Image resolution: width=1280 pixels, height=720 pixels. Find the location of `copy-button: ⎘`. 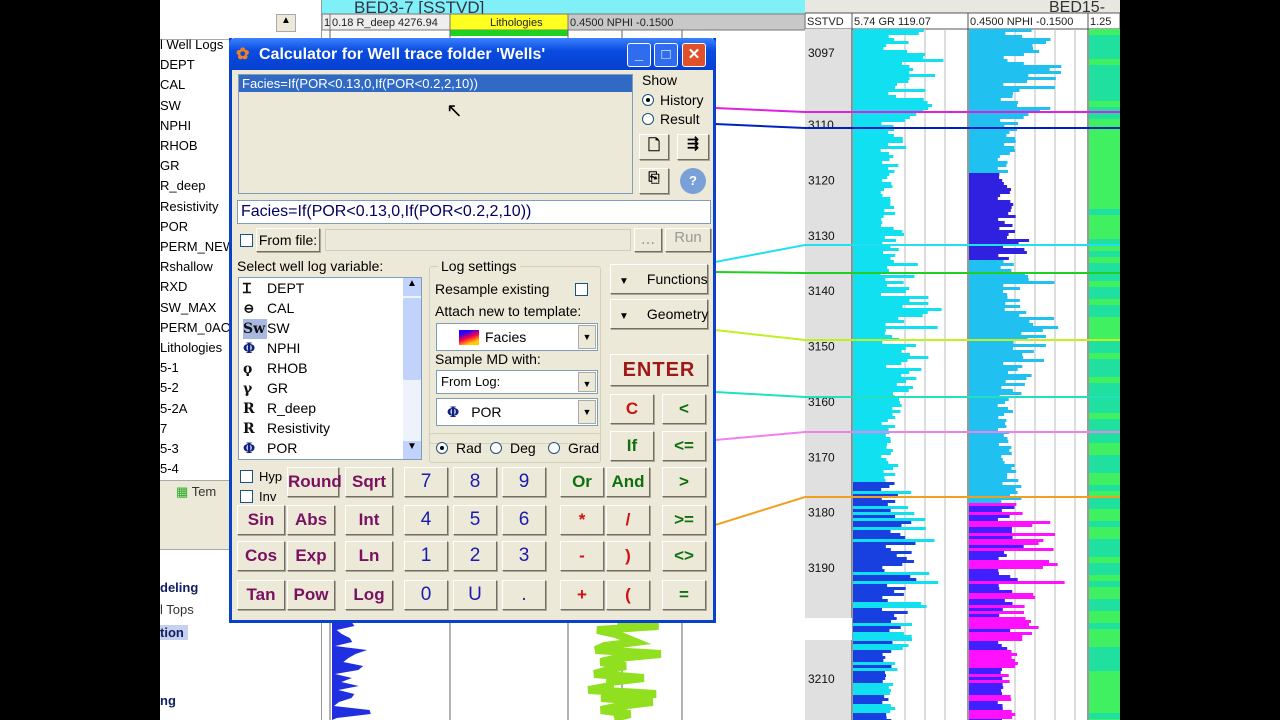

copy-button: ⎘ is located at coordinates (654, 181).